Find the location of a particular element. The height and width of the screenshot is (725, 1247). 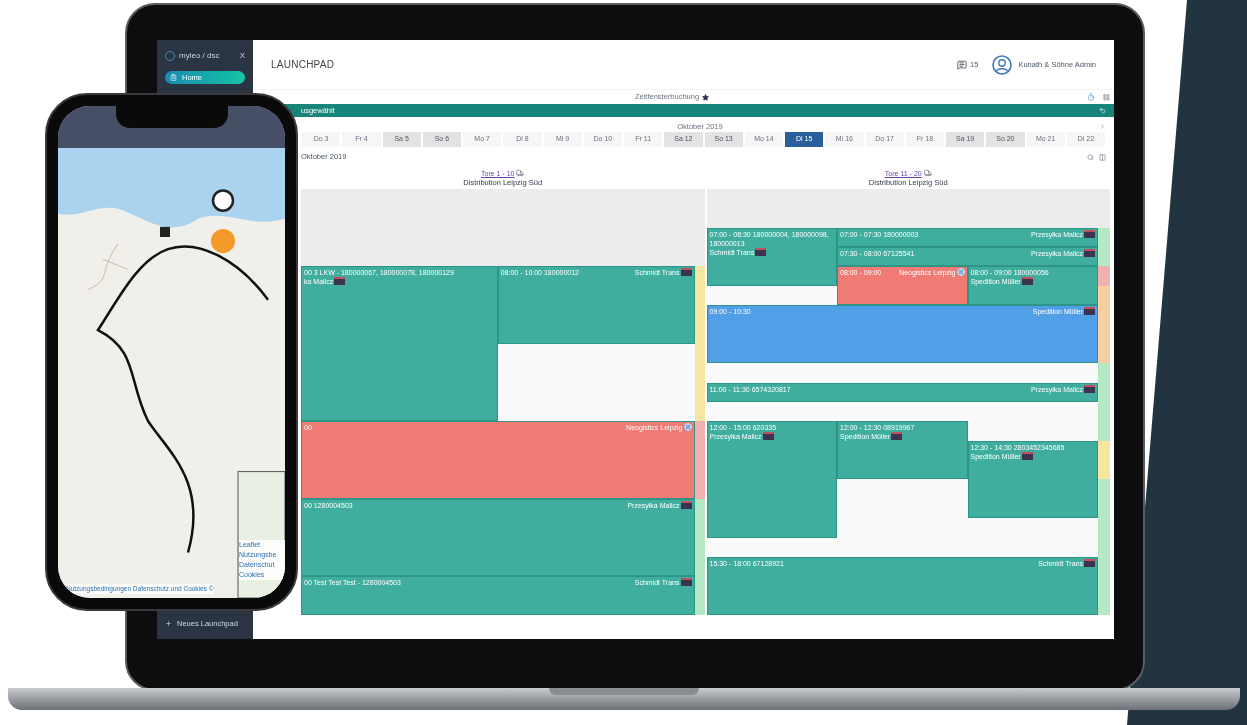

close-button: X is located at coordinates (242, 56).